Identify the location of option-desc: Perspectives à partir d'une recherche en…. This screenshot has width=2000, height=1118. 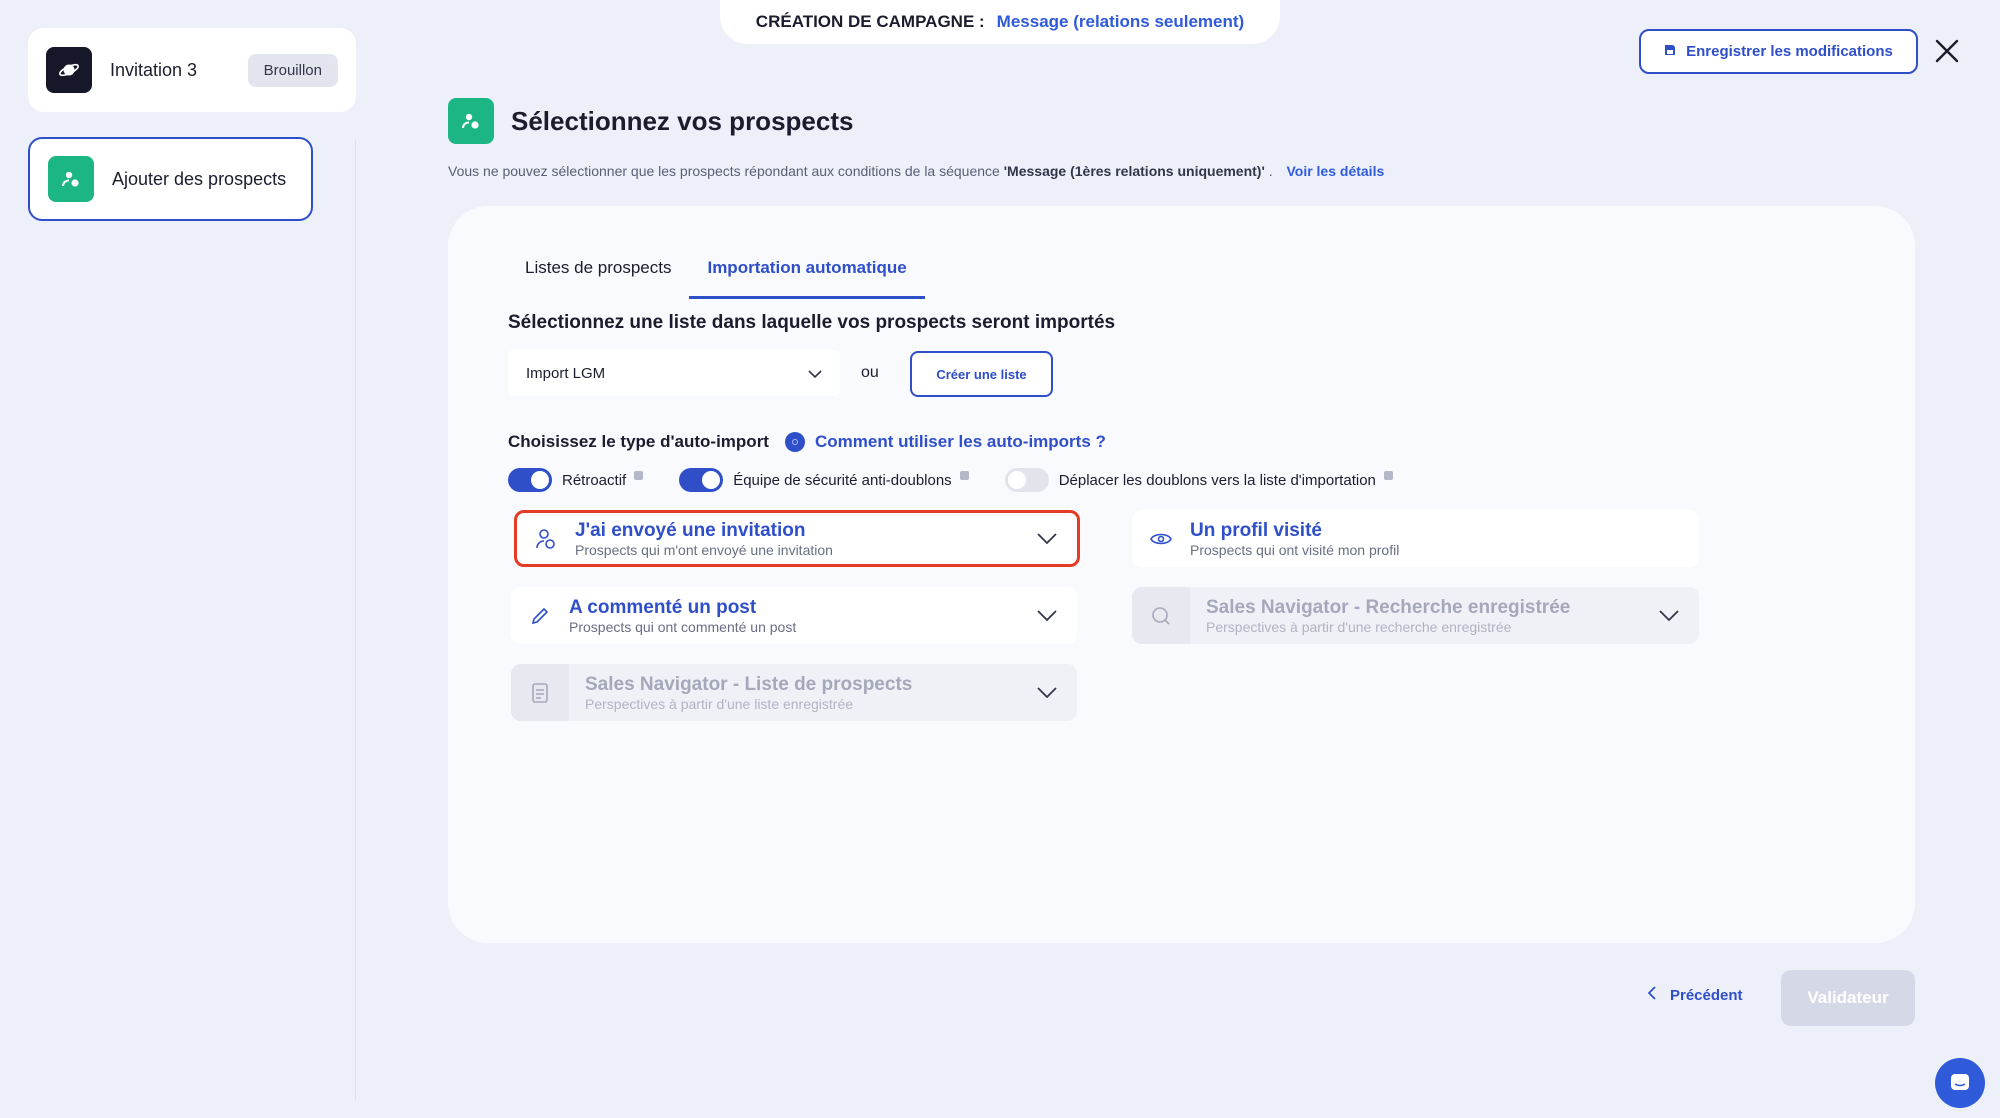
(1359, 626).